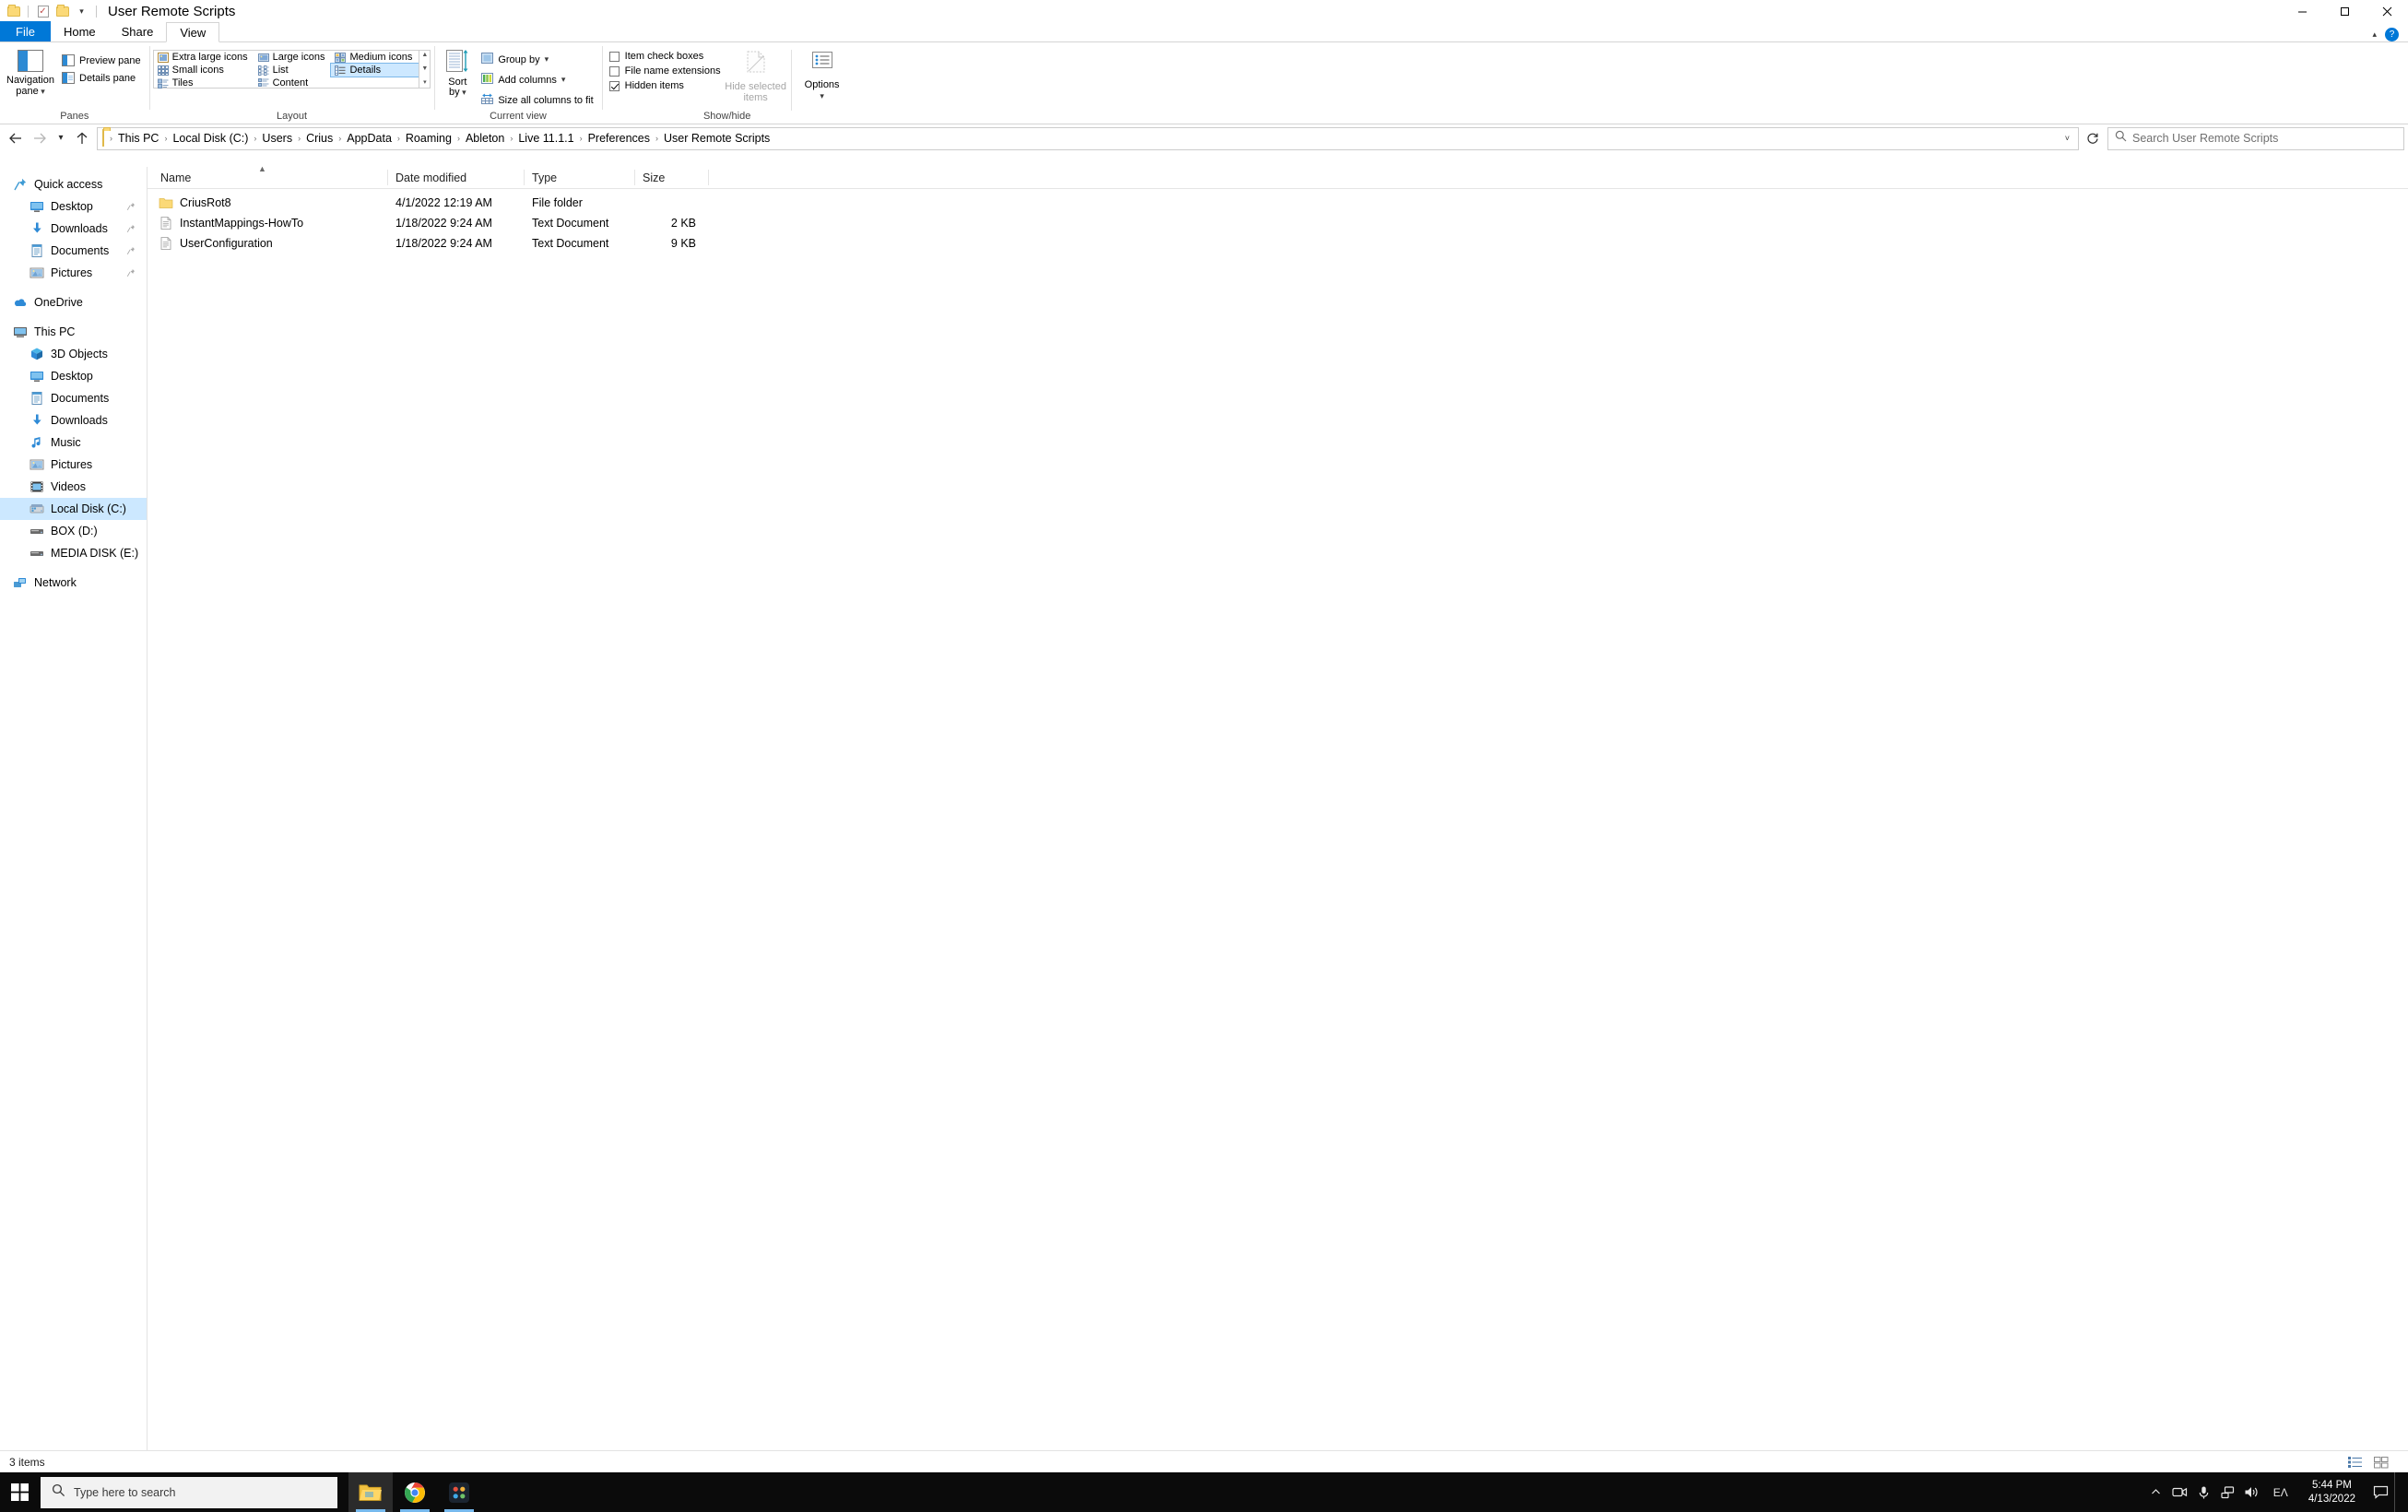 The image size is (2408, 1512). I want to click on breadcrumb-local-disk-c: Local Disk (C:), so click(211, 138).